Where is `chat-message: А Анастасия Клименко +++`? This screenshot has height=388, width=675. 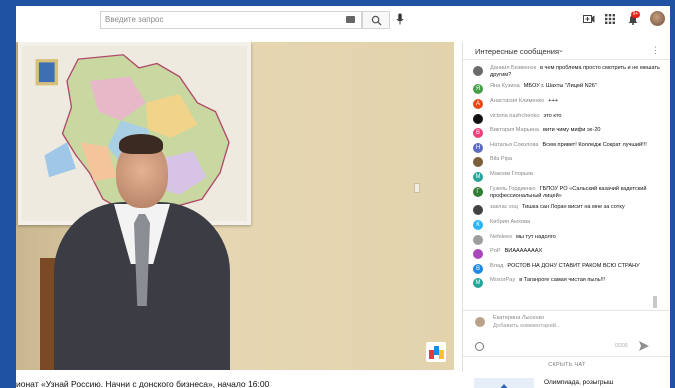 chat-message: А Анастасия Клименко +++ is located at coordinates (566, 103).